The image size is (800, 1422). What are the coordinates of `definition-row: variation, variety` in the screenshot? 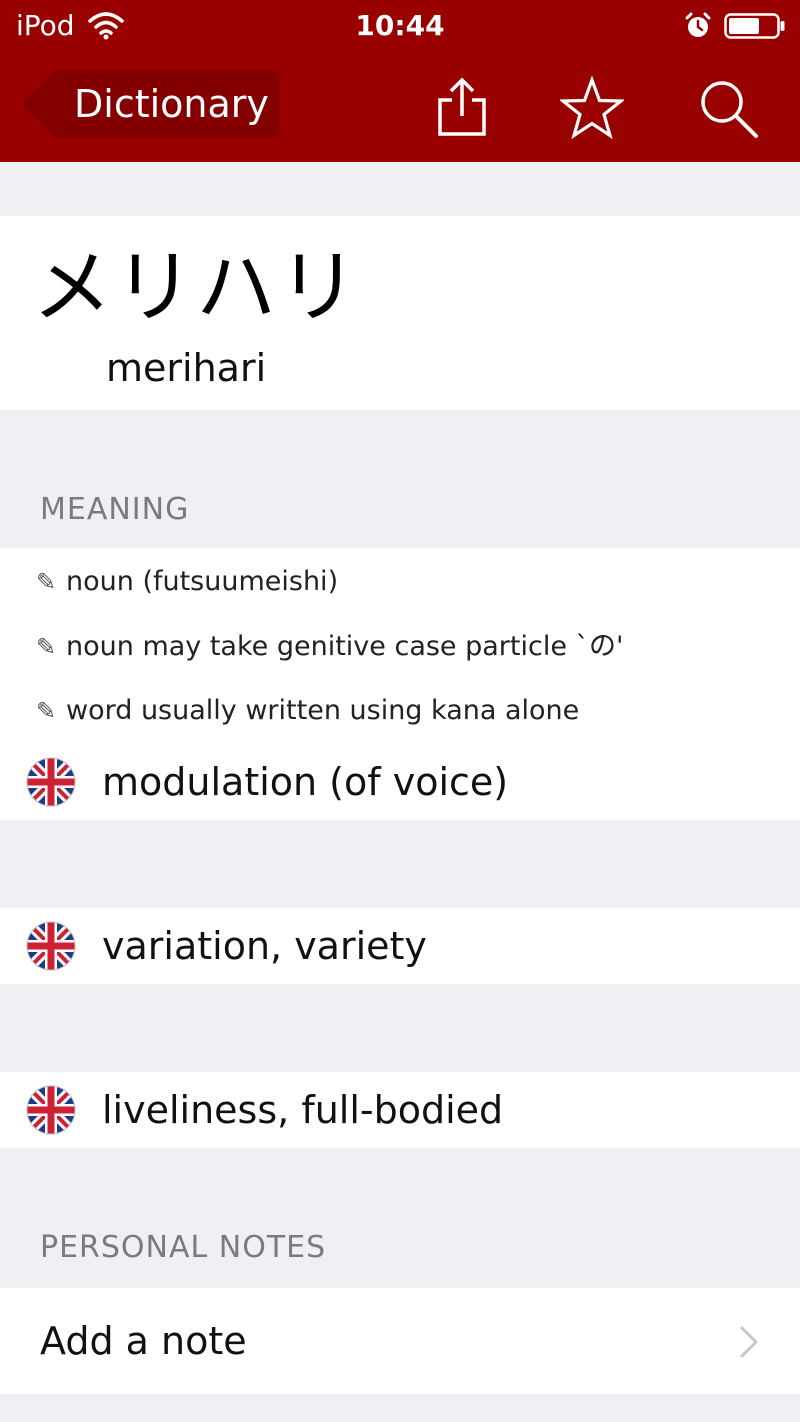 It's located at (400, 946).